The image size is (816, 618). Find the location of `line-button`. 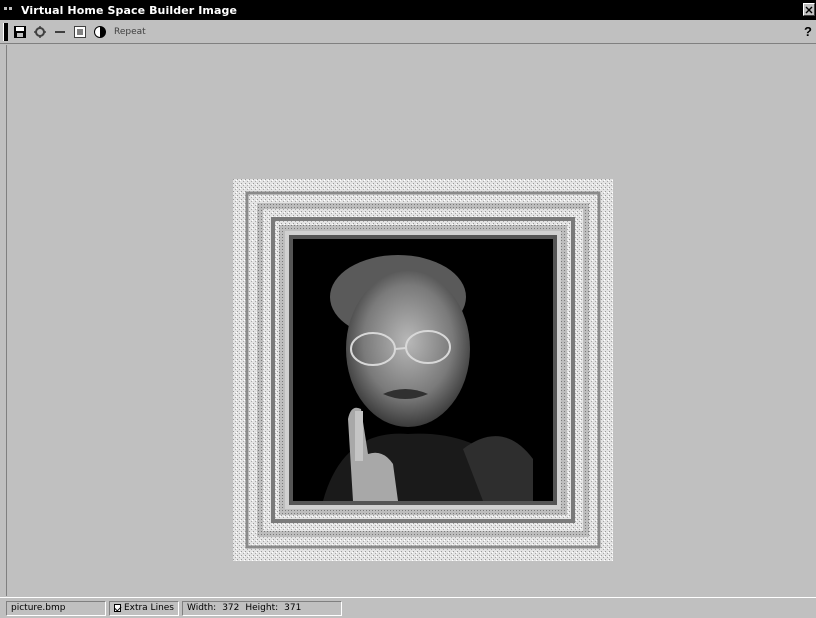

line-button is located at coordinates (60, 31).